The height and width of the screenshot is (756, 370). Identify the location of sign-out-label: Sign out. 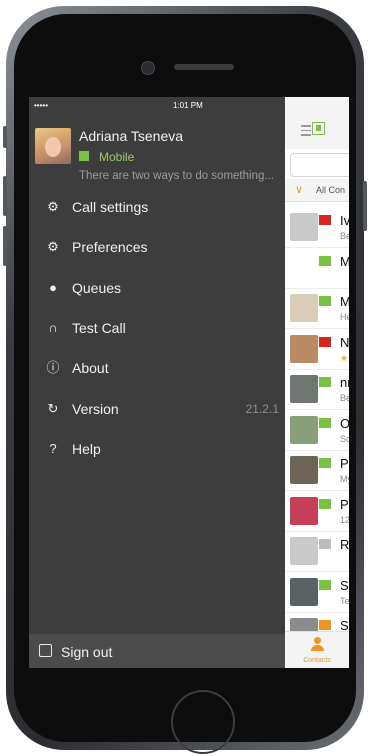
(87, 652).